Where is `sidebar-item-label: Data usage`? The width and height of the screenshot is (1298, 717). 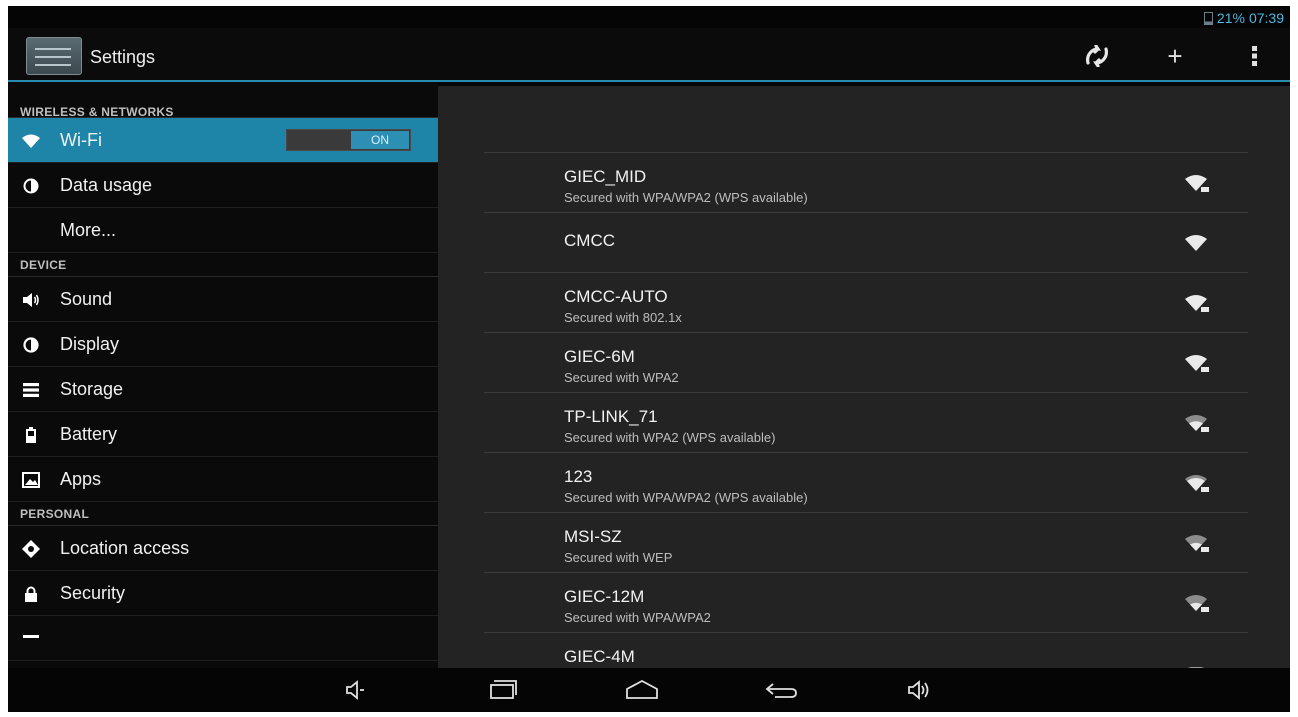
sidebar-item-label: Data usage is located at coordinates (106, 184).